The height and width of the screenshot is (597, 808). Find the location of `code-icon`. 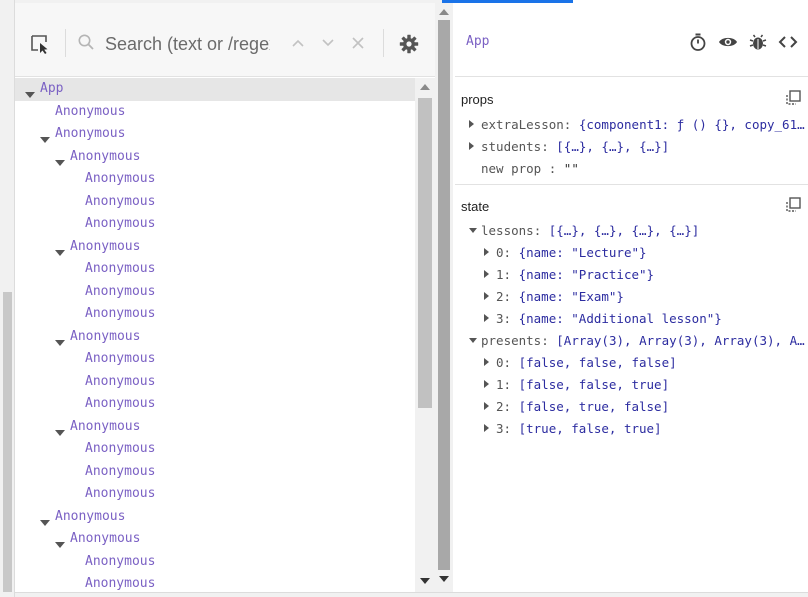

code-icon is located at coordinates (788, 42).